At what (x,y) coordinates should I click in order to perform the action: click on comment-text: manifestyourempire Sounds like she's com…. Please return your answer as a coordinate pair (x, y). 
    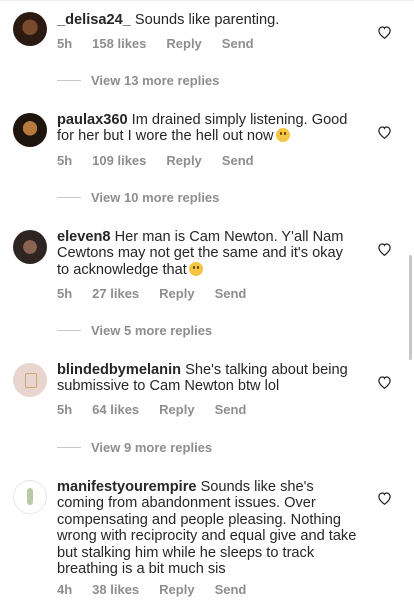
    Looking at the image, I should click on (207, 528).